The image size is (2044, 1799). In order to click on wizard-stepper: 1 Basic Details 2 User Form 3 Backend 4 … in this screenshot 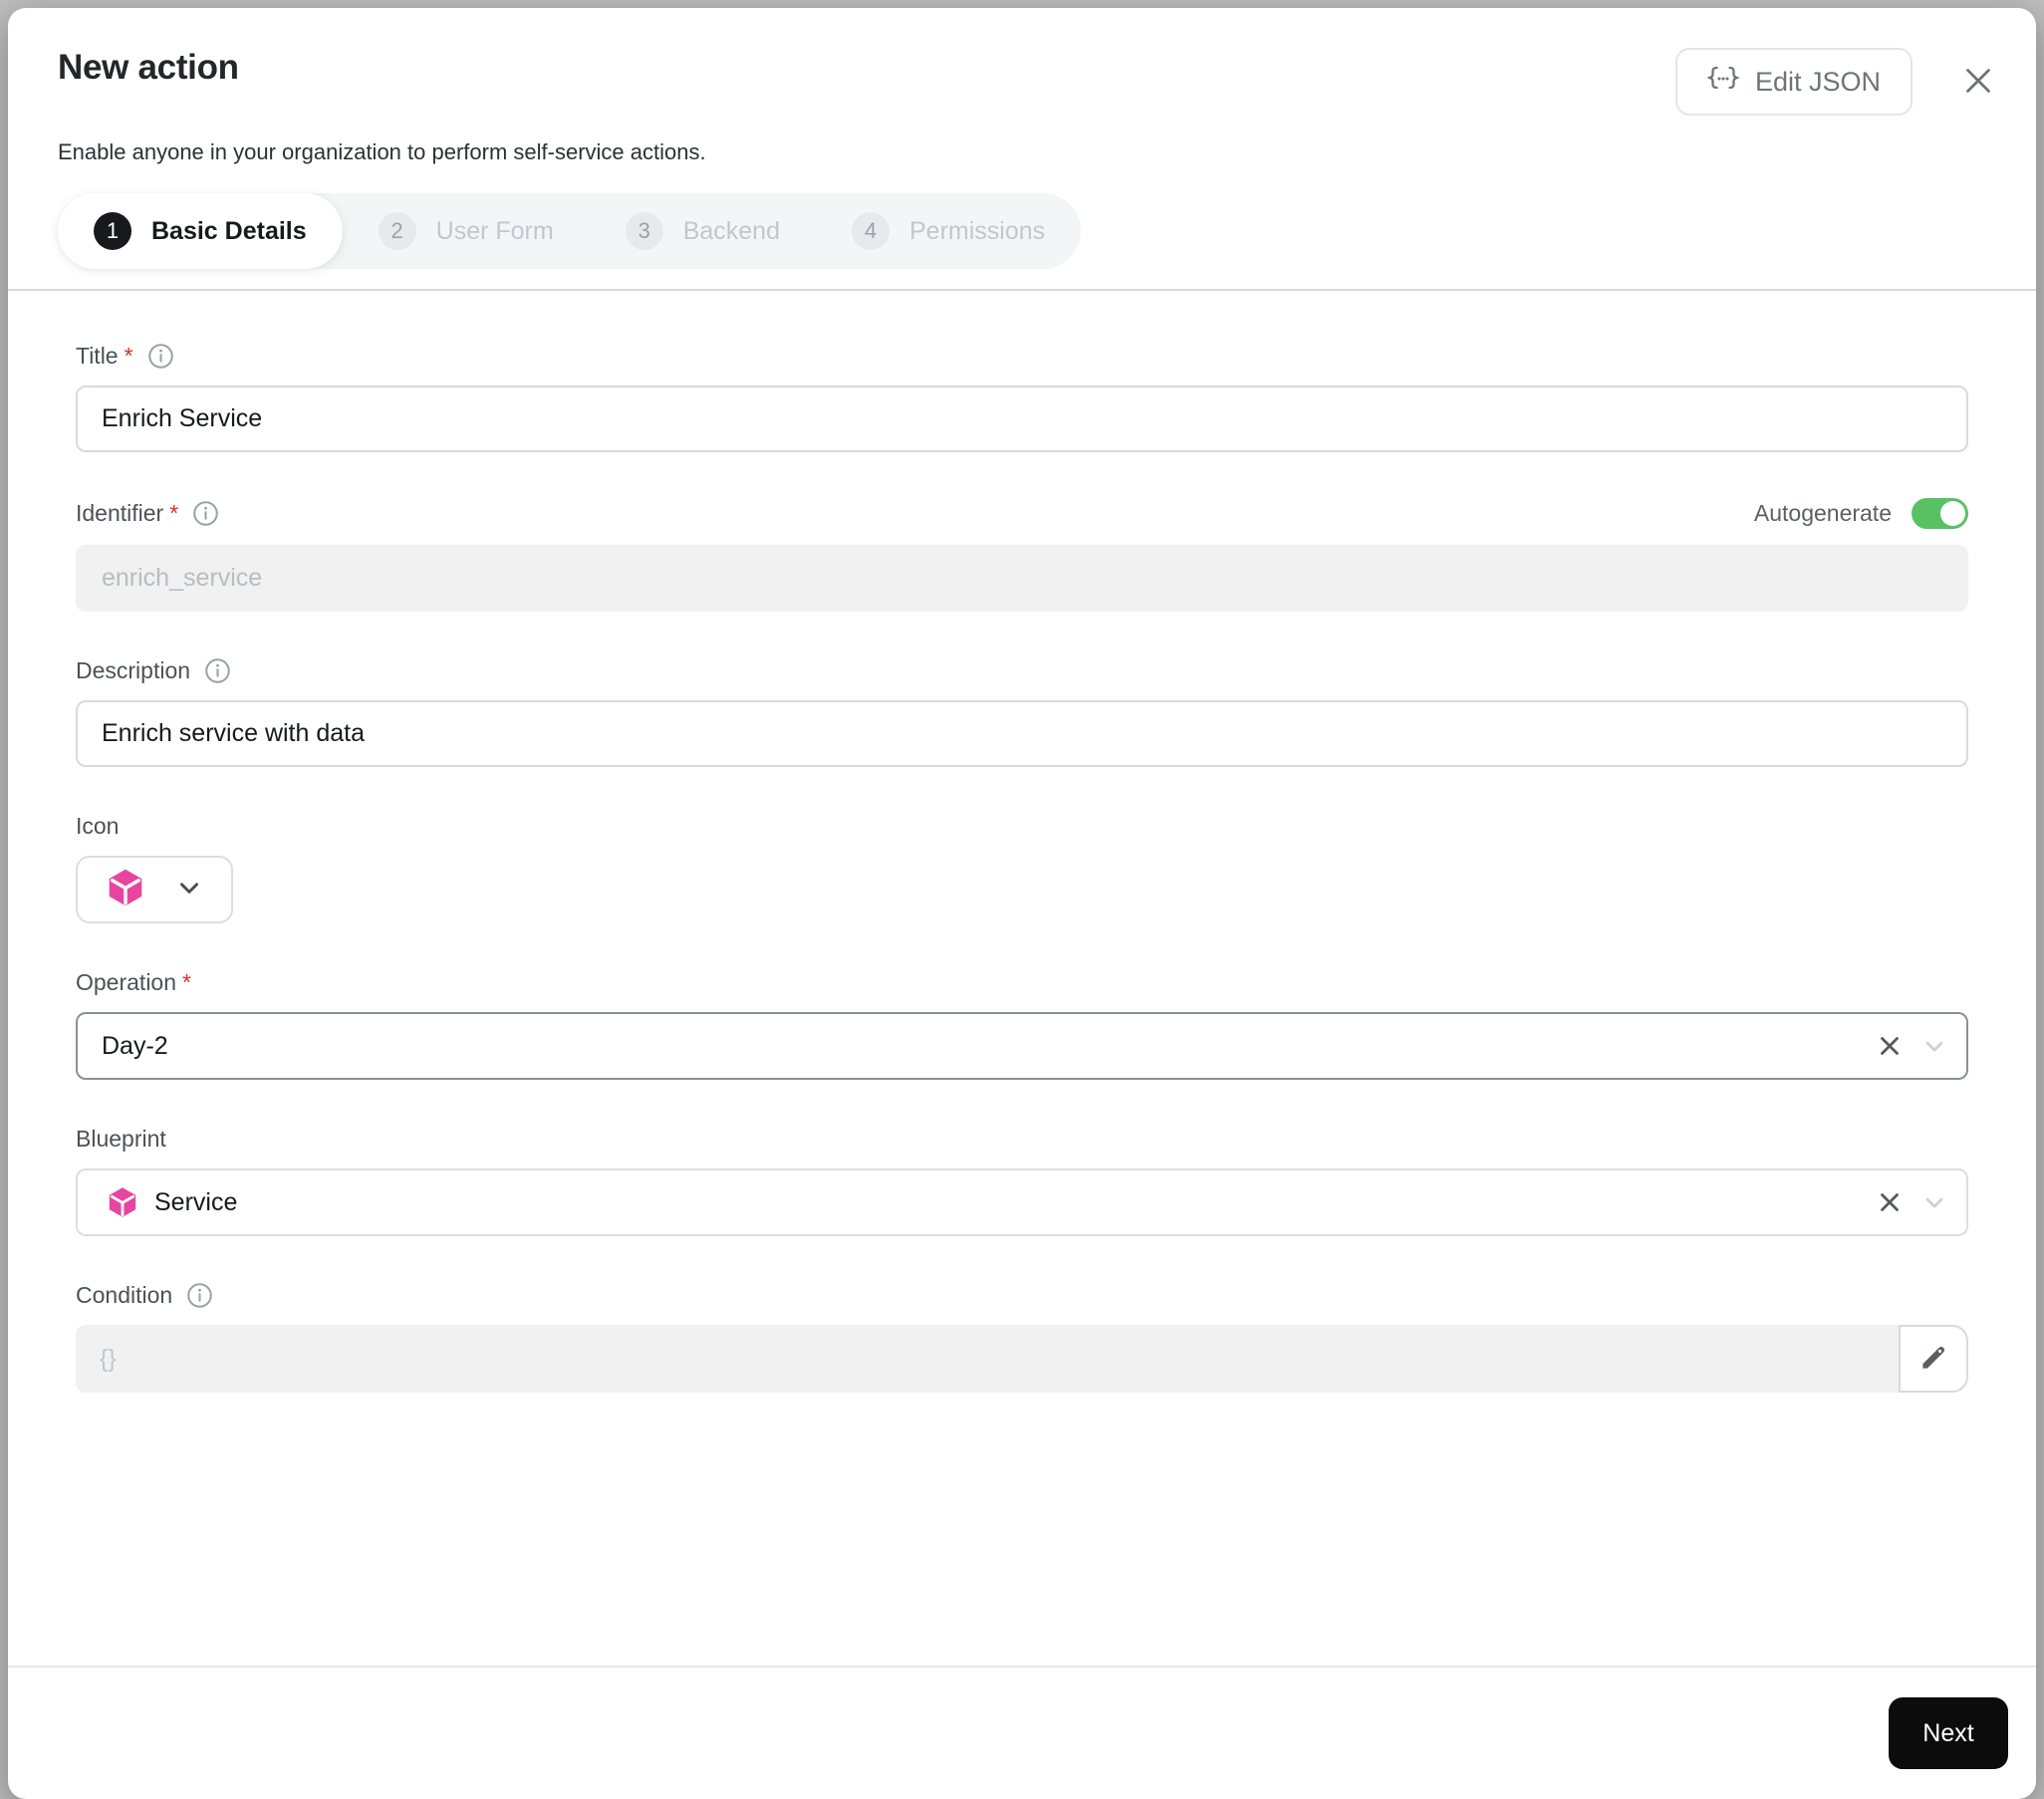, I will do `click(570, 231)`.